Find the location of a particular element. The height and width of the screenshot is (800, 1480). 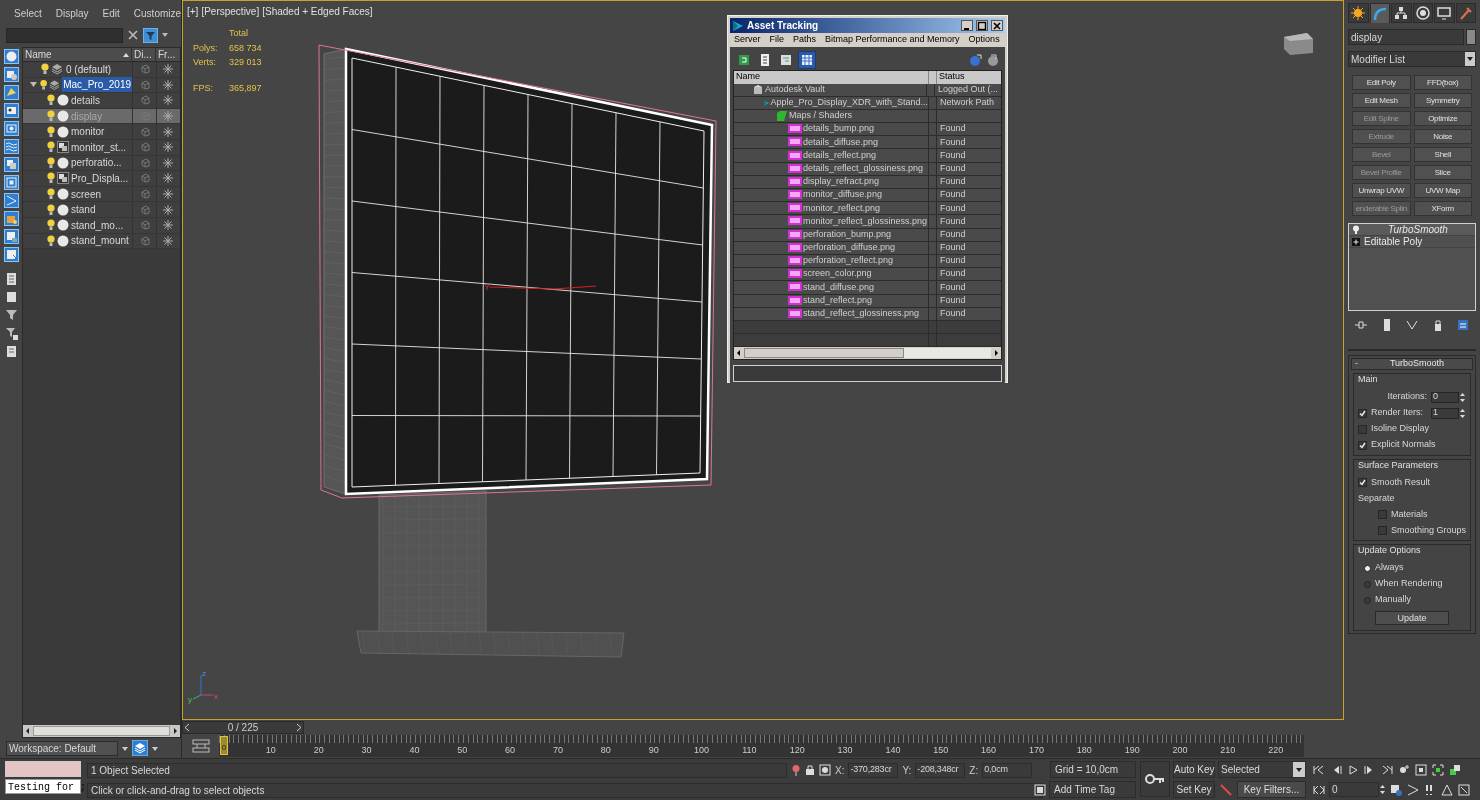

lock-icon is located at coordinates (810, 770).